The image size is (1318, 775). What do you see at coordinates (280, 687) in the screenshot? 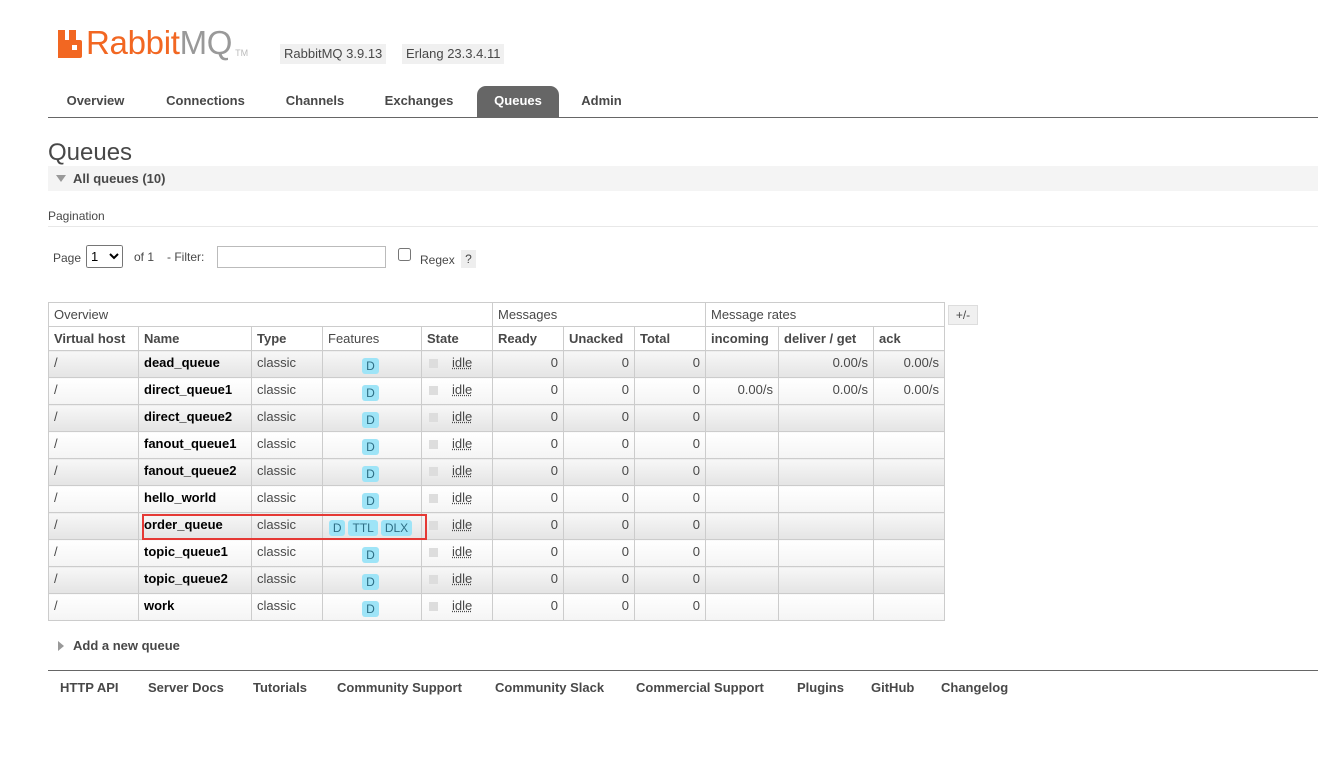
I see `footer-link-tutorials: Tutorials` at bounding box center [280, 687].